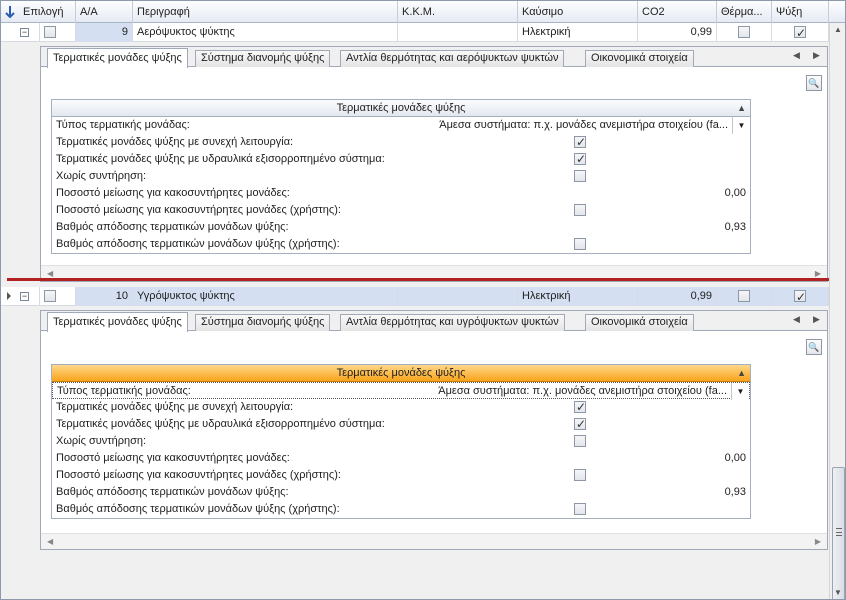 The image size is (846, 600). Describe the element at coordinates (265, 32) in the screenshot. I see `cell-perigrafi: Αερόψυκτος ψύκτης` at that location.